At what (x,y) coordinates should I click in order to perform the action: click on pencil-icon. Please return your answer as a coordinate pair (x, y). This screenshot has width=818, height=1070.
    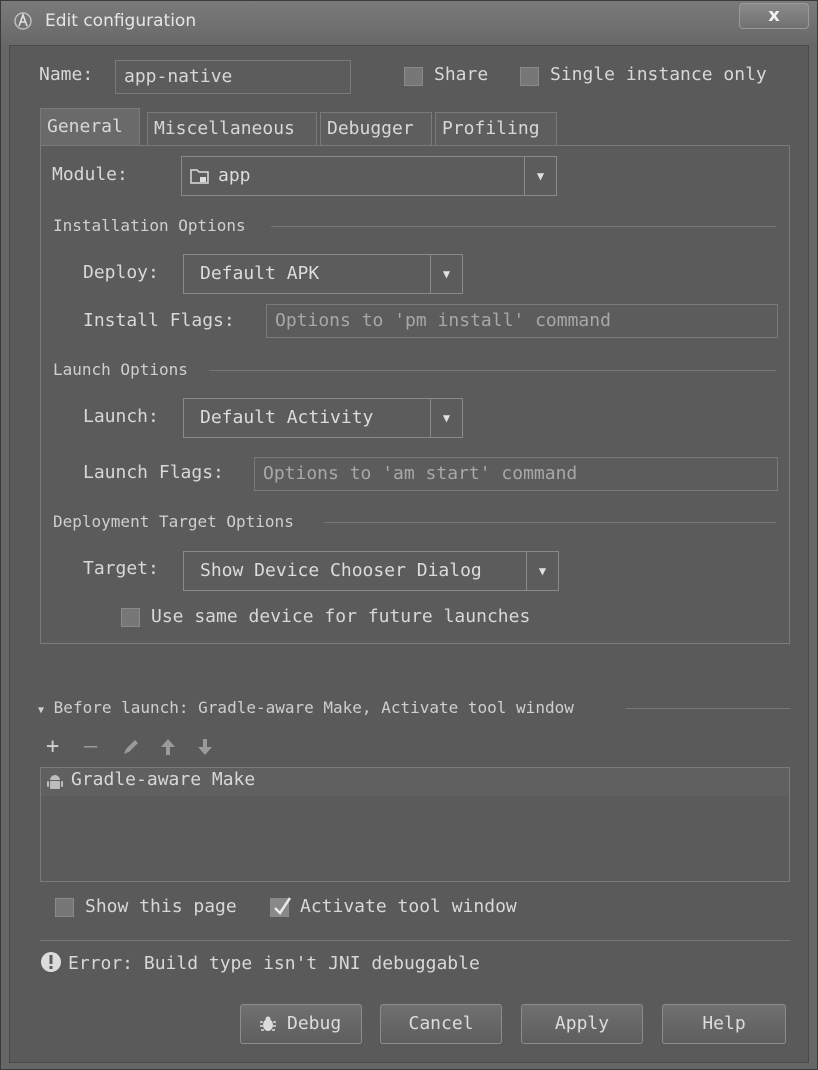
    Looking at the image, I should click on (131, 747).